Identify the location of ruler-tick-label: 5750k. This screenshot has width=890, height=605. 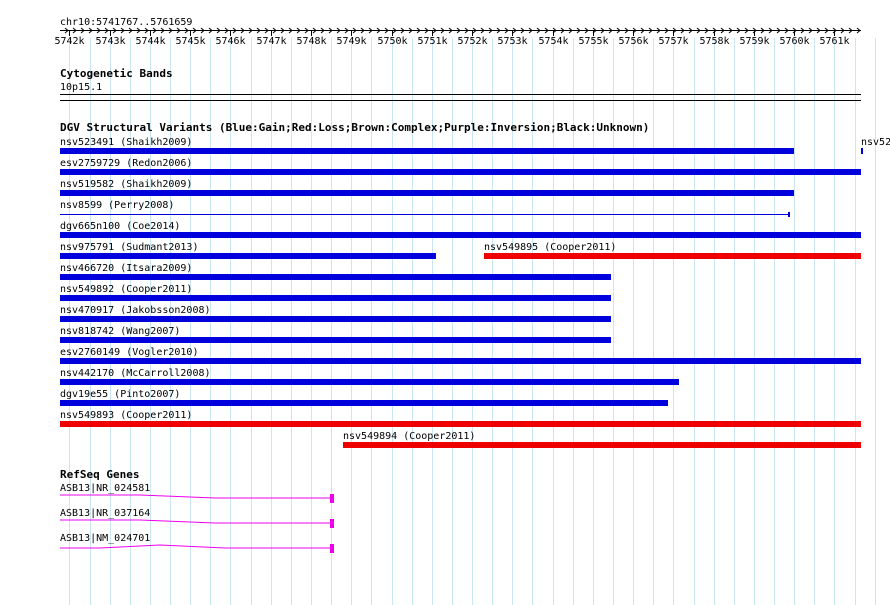
(392, 41).